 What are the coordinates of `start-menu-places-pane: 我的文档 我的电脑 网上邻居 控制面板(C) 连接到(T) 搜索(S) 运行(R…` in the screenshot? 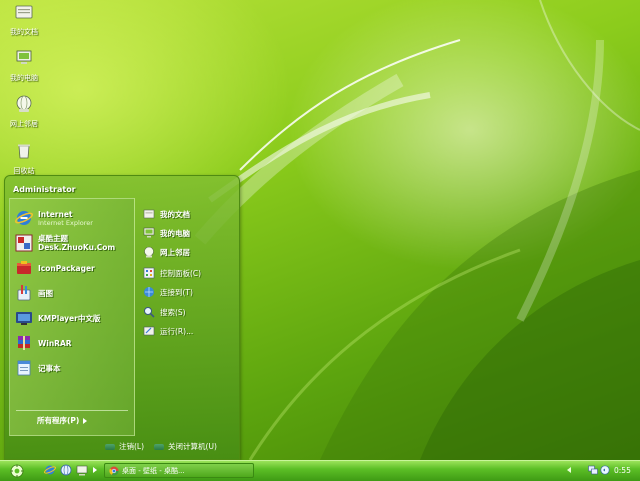 It's located at (187, 316).